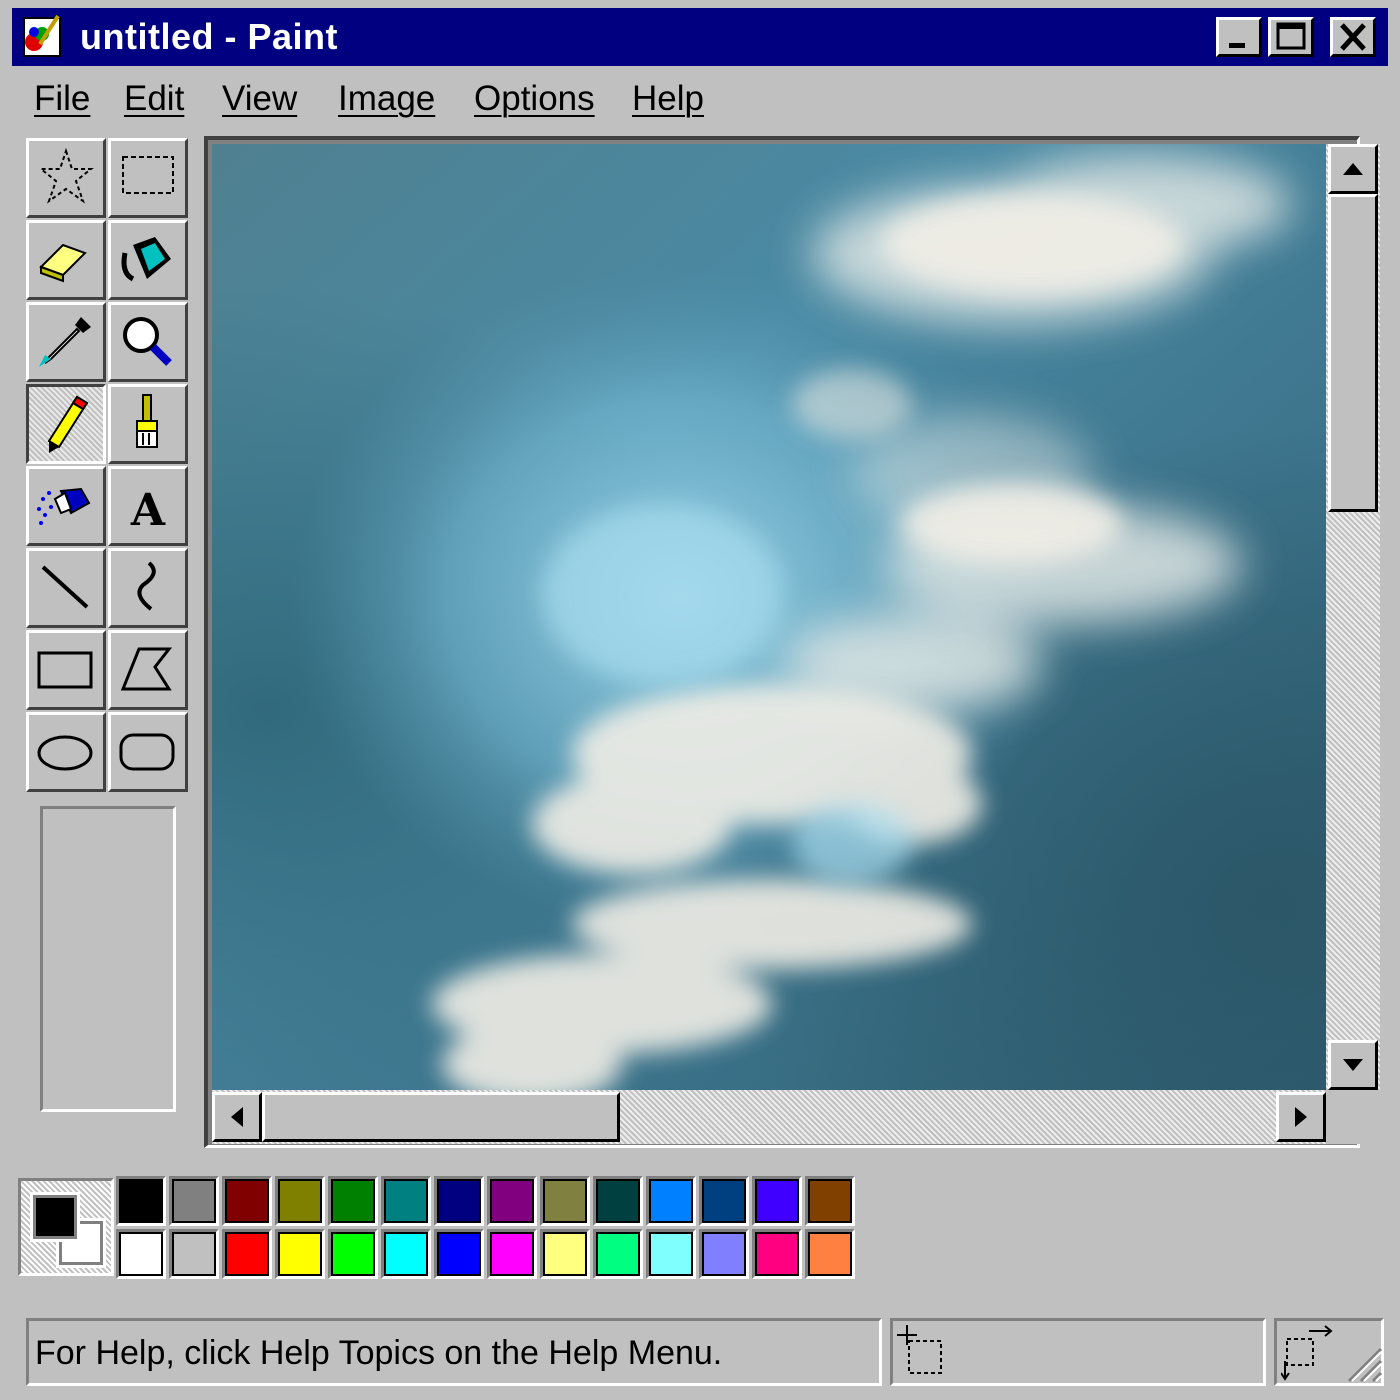 This screenshot has width=1400, height=1400. I want to click on text-tool-glyph: A, so click(148, 510).